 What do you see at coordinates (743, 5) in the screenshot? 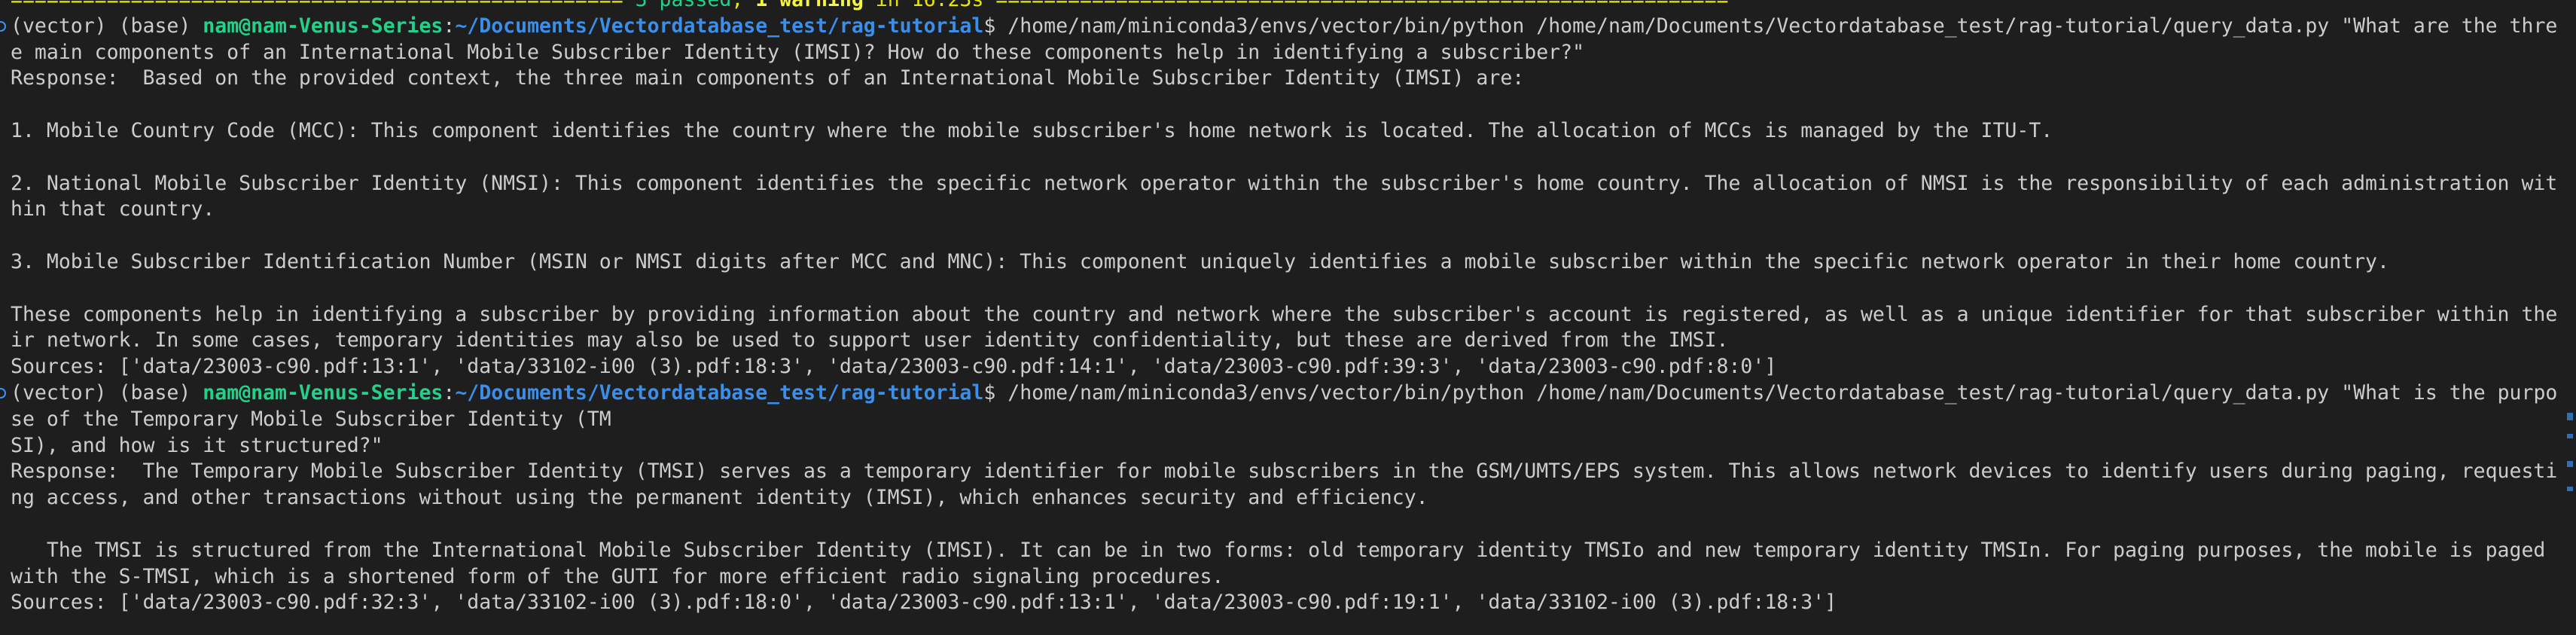
I see `summary-comma: ,` at bounding box center [743, 5].